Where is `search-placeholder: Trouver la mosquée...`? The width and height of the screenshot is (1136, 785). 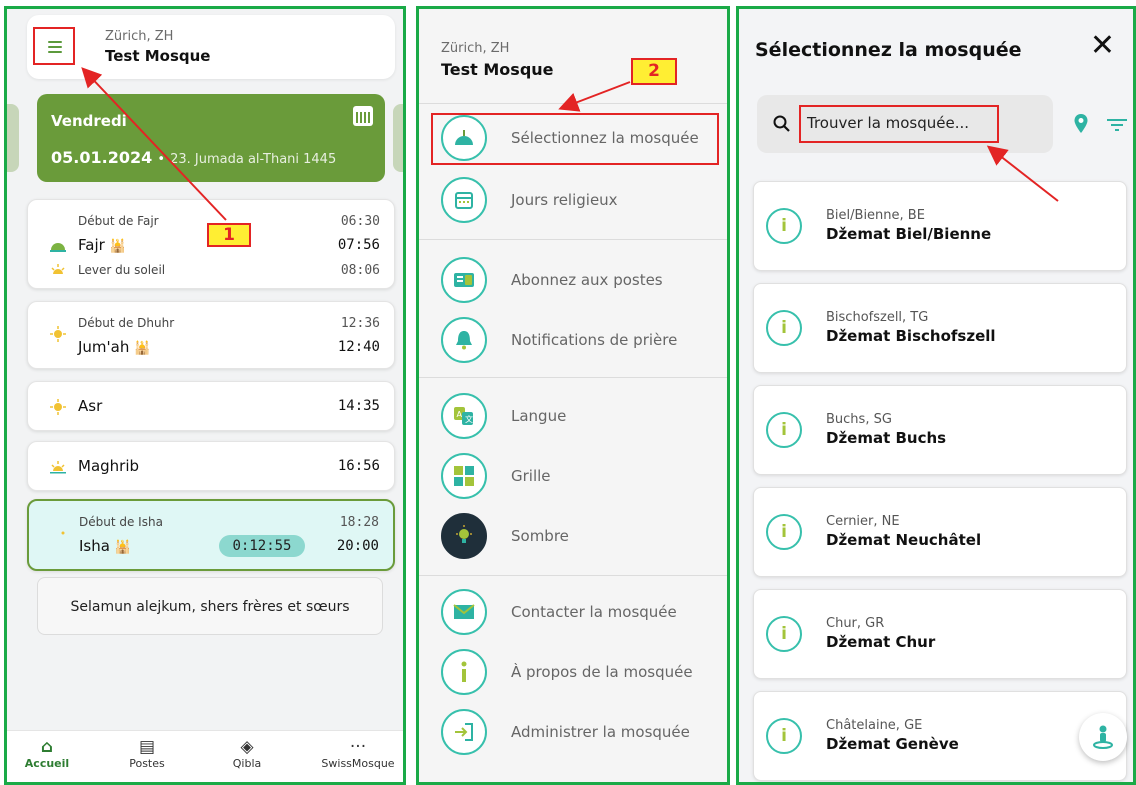
search-placeholder: Trouver la mosquée... is located at coordinates (888, 123).